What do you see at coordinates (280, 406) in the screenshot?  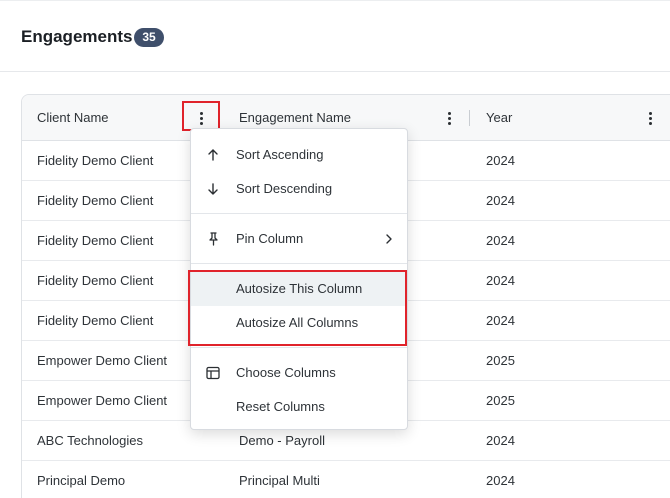 I see `menu-item-label: Reset Columns` at bounding box center [280, 406].